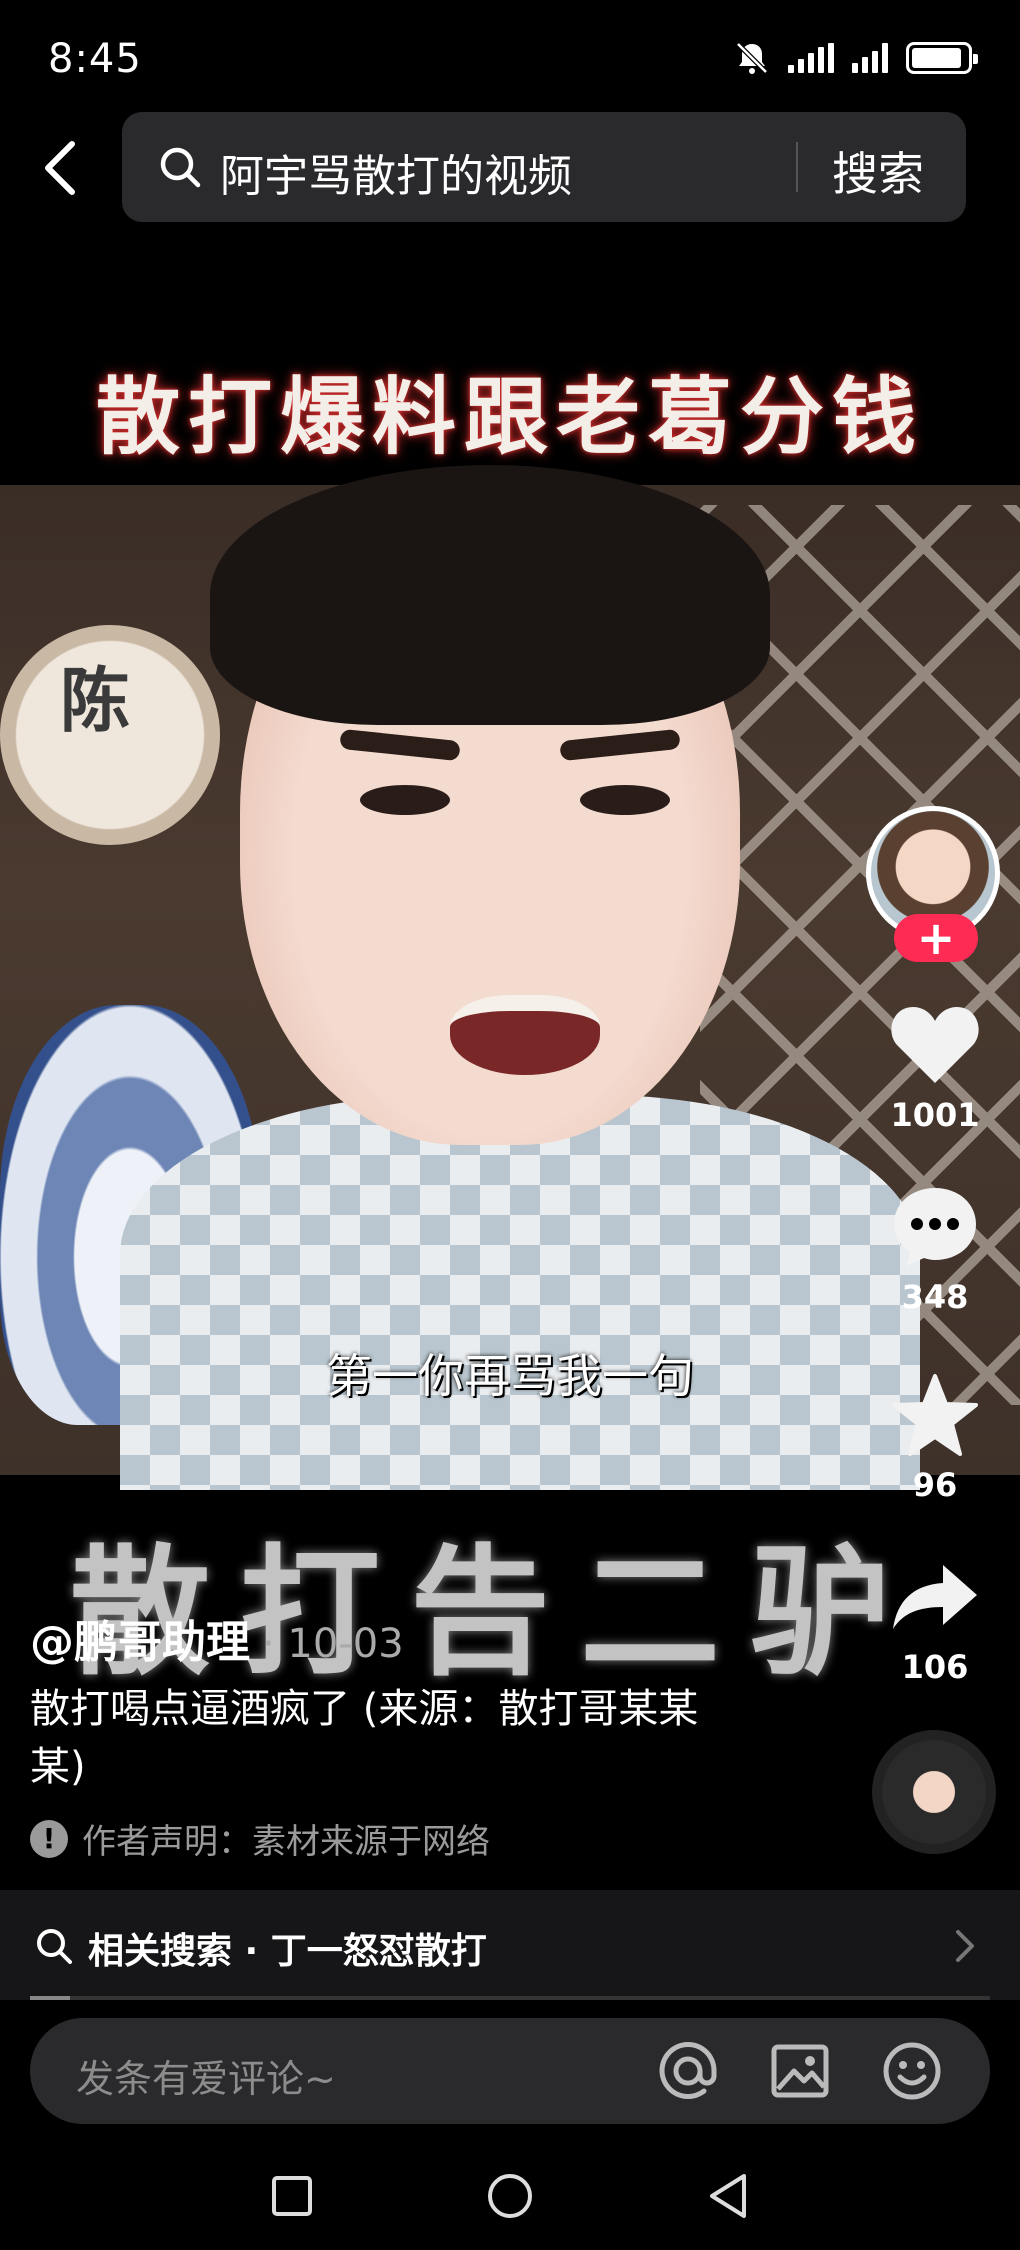 This screenshot has width=1020, height=2250. Describe the element at coordinates (935, 1227) in the screenshot. I see `comment-icon` at that location.